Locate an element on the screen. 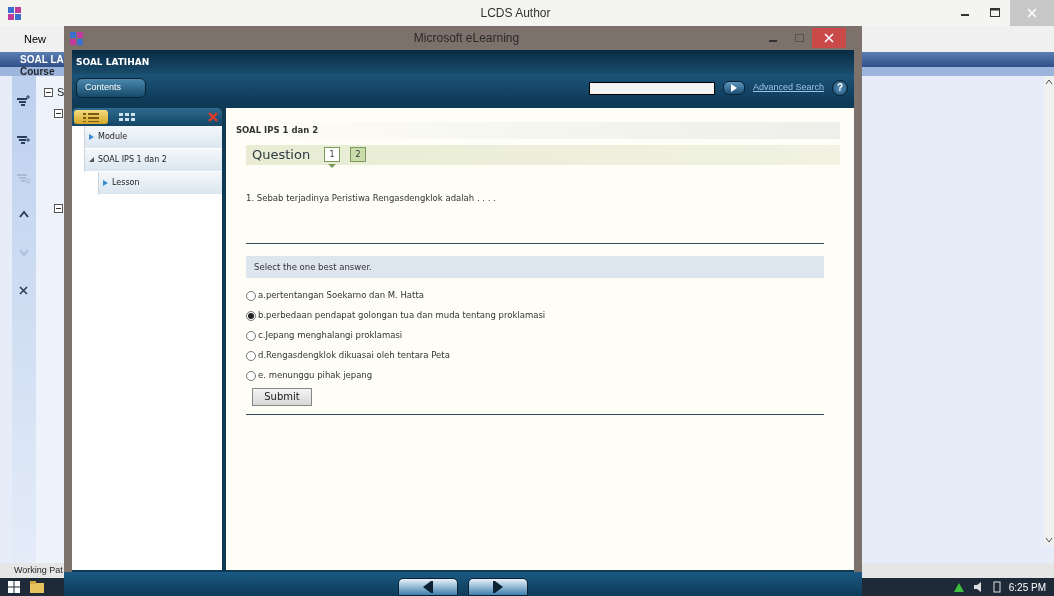 This screenshot has height=596, width=1054. network-icon is located at coordinates (958, 587).